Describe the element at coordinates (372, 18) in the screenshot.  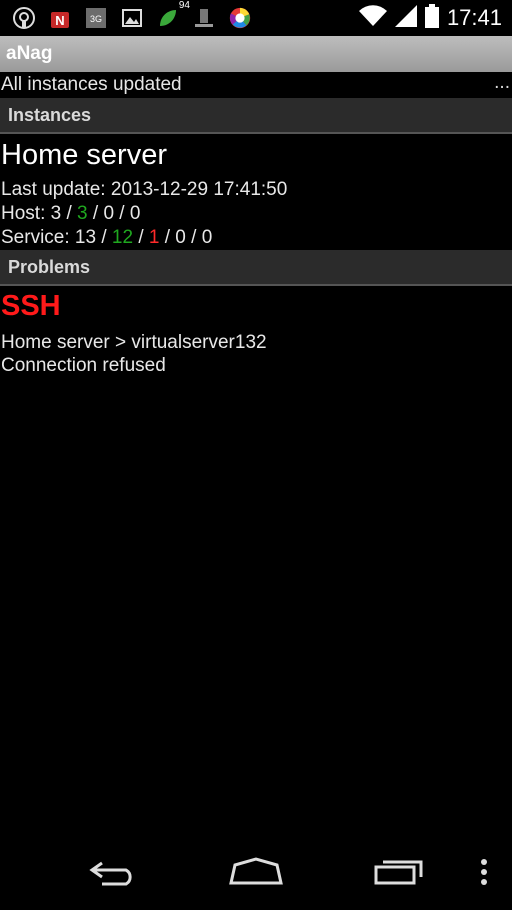
I see `wifi-icon` at that location.